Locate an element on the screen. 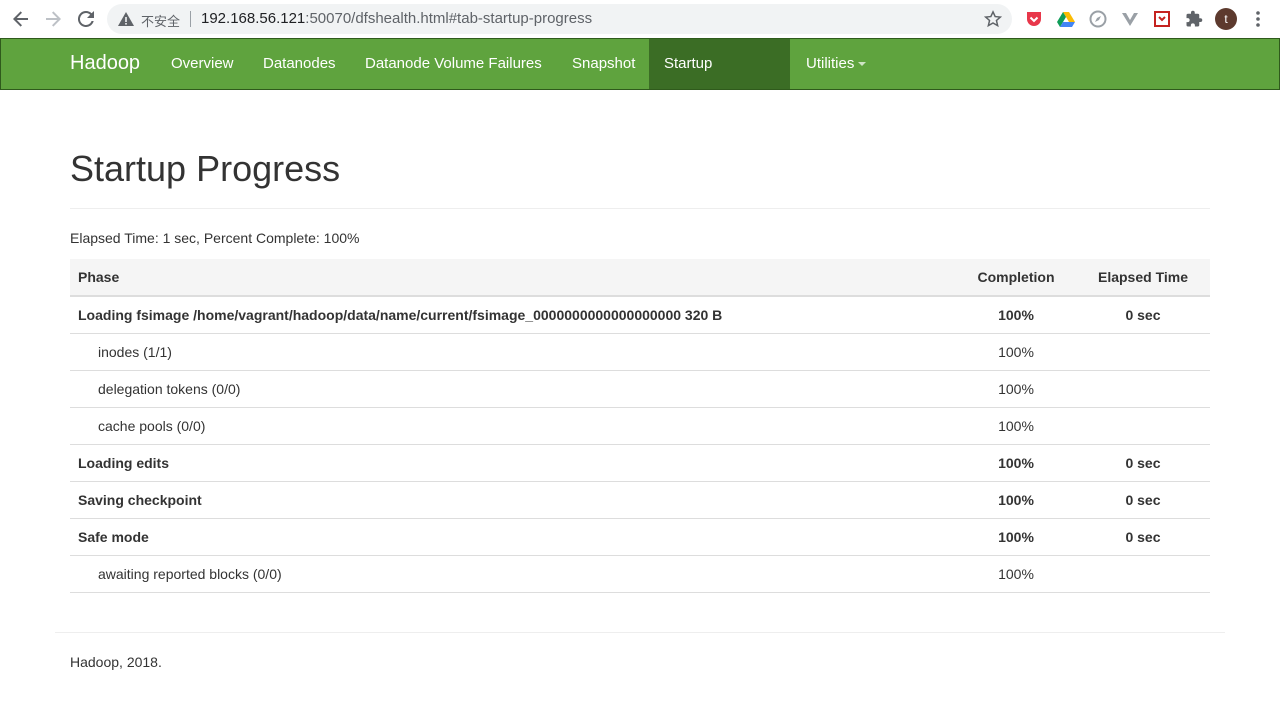  table-row: Loading edits 100% 0 sec is located at coordinates (640, 462).